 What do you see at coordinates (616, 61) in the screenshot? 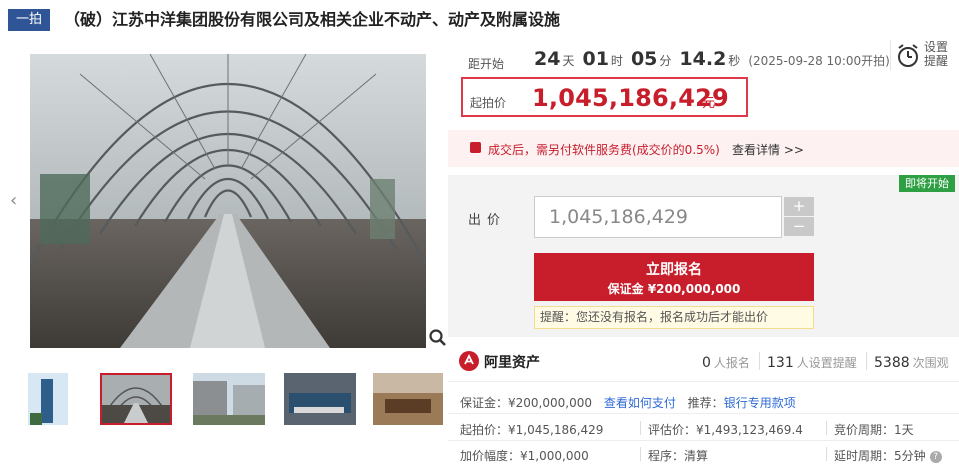
I see `hours-unit: 时` at bounding box center [616, 61].